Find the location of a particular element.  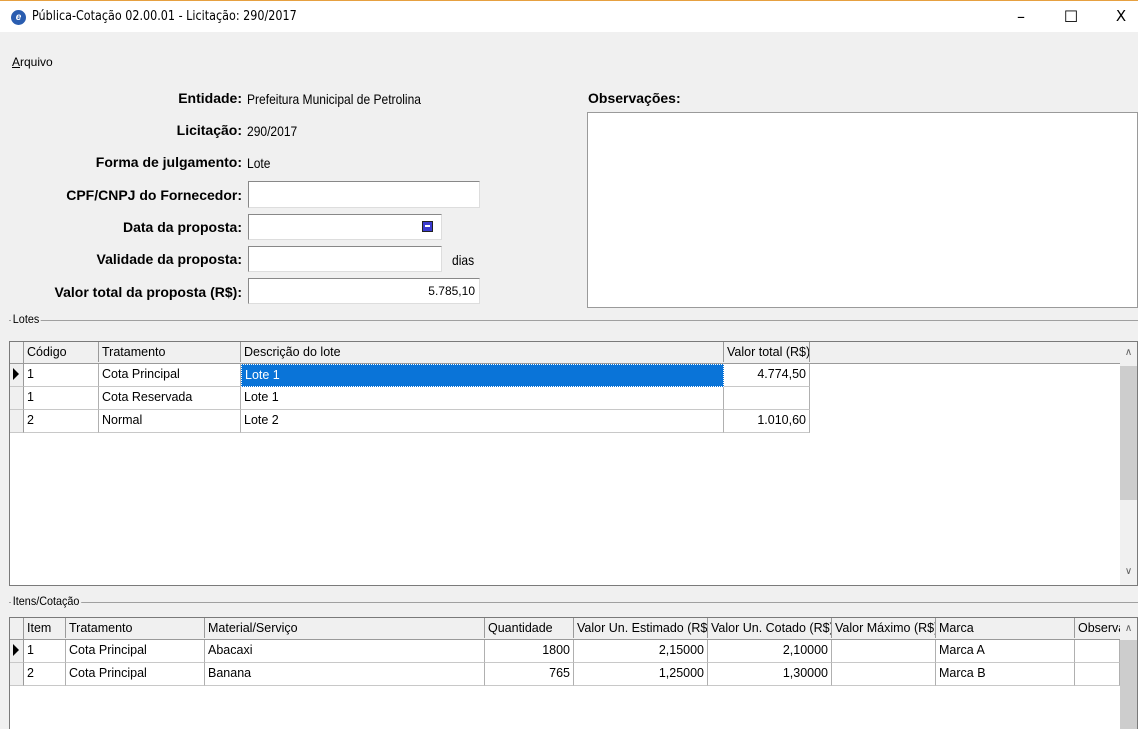

scroll-down-icon: ∨ is located at coordinates (1128, 571).